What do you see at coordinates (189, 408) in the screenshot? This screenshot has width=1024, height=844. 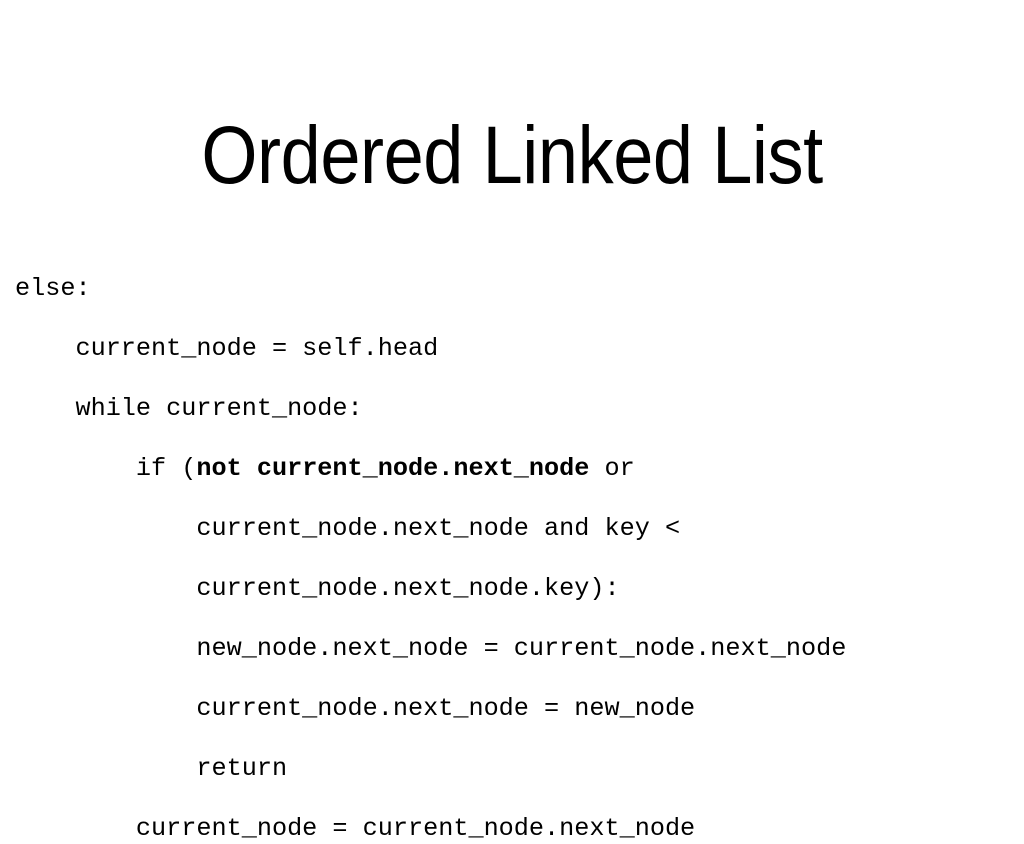 I see `code-line: while current_node:` at bounding box center [189, 408].